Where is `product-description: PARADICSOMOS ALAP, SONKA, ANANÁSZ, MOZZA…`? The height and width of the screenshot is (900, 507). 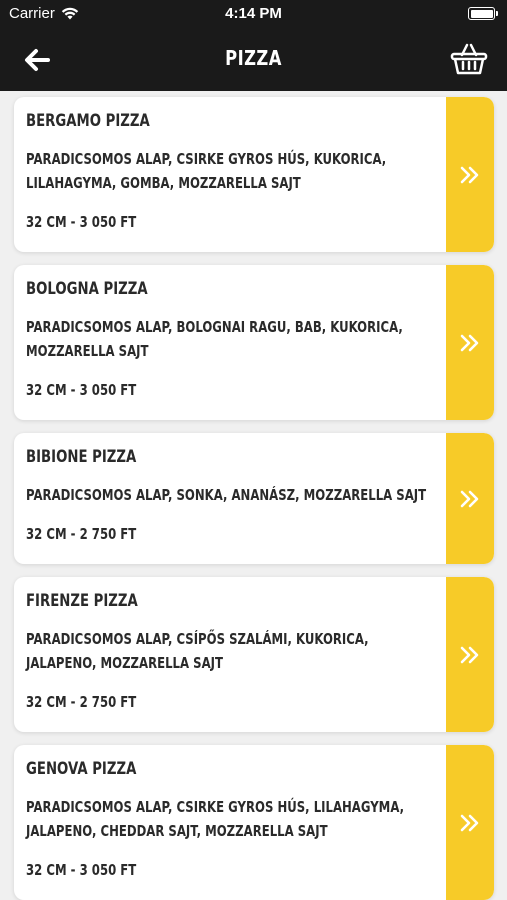
product-description: PARADICSOMOS ALAP, SONKA, ANANÁSZ, MOZZA… is located at coordinates (226, 495).